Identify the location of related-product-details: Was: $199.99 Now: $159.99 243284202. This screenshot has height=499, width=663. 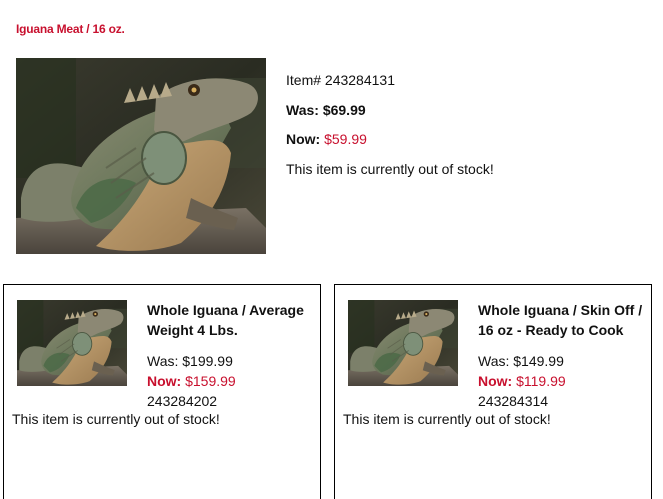
(191, 381).